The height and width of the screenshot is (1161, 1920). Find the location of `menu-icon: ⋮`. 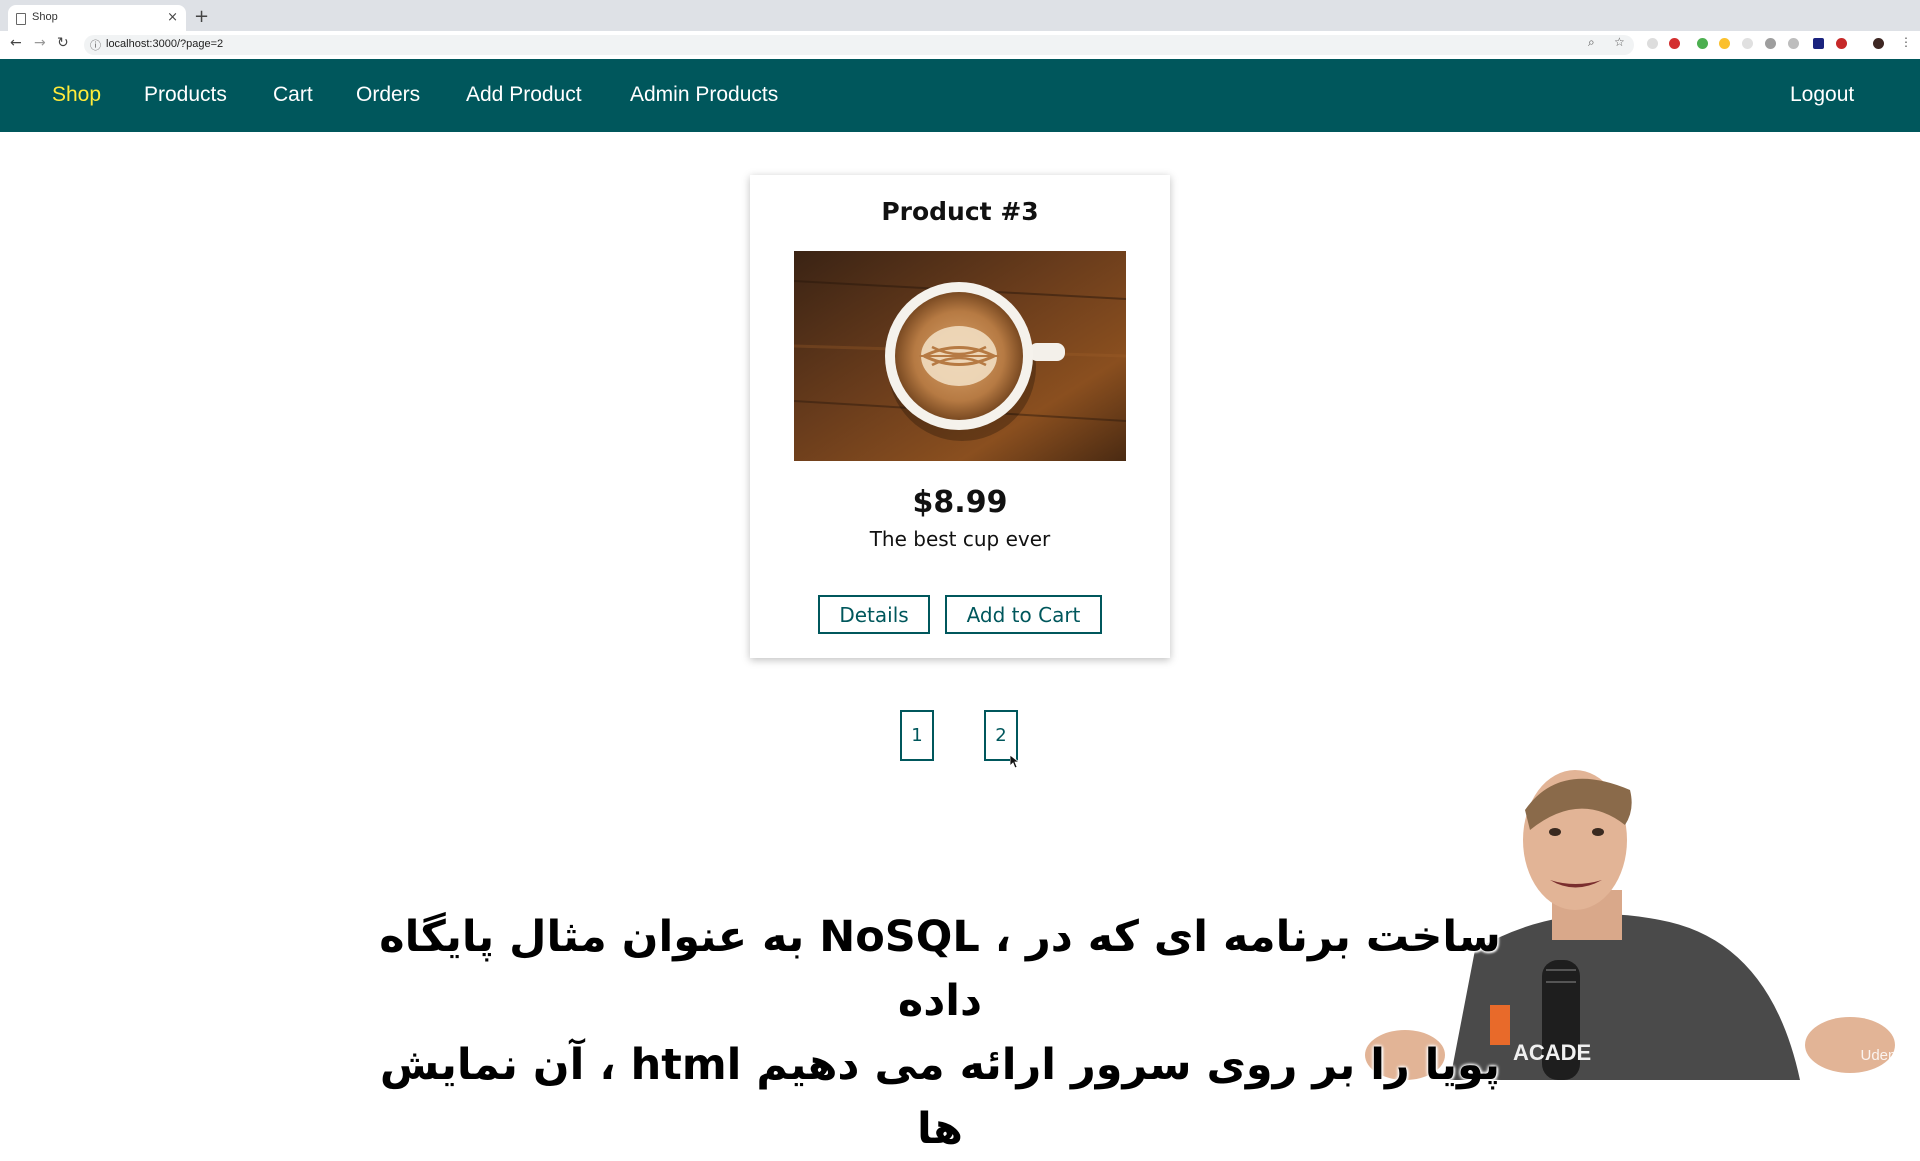

menu-icon: ⋮ is located at coordinates (1906, 42).